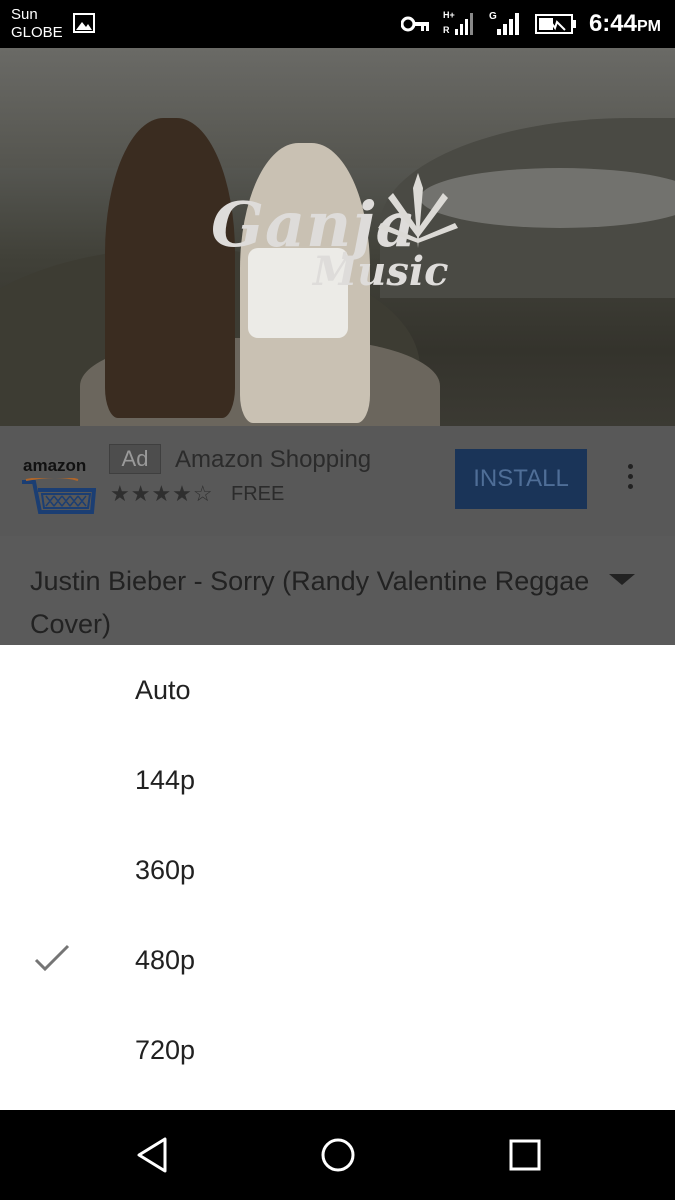 The image size is (675, 1200). What do you see at coordinates (521, 479) in the screenshot?
I see `install-button: INSTALL` at bounding box center [521, 479].